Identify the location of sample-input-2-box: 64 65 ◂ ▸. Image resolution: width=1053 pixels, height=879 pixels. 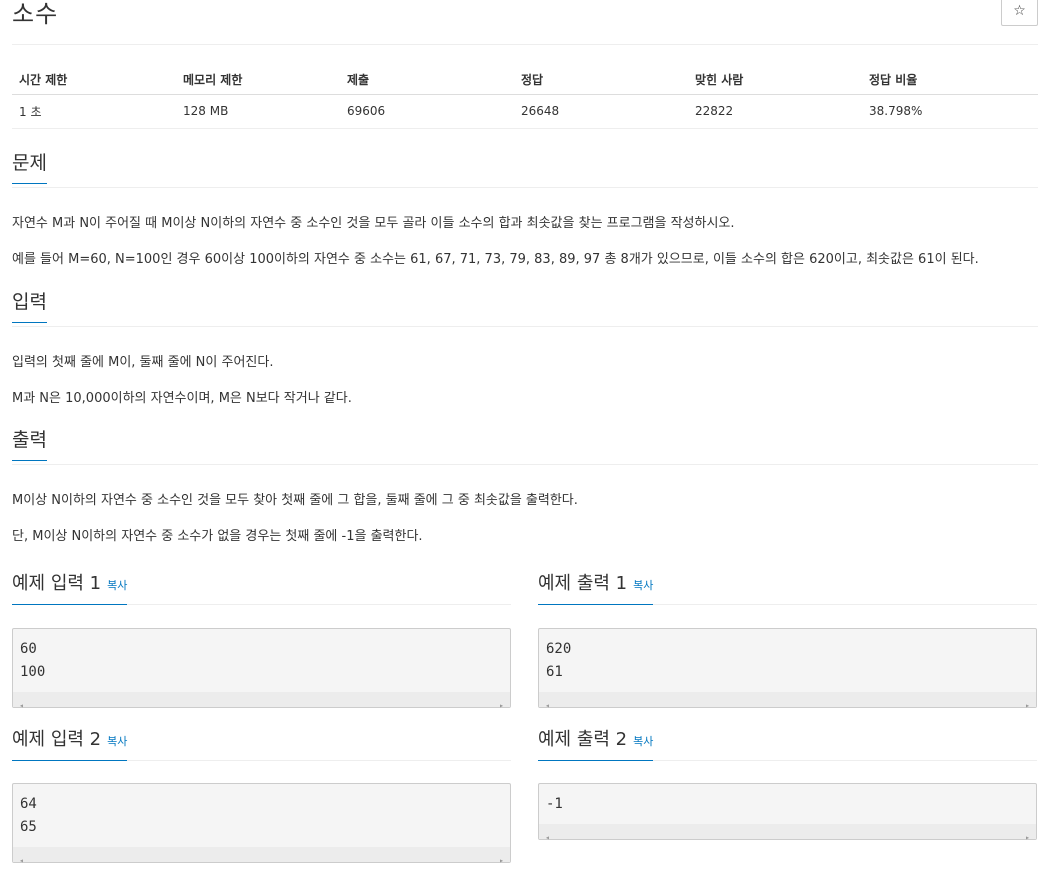
(261, 824).